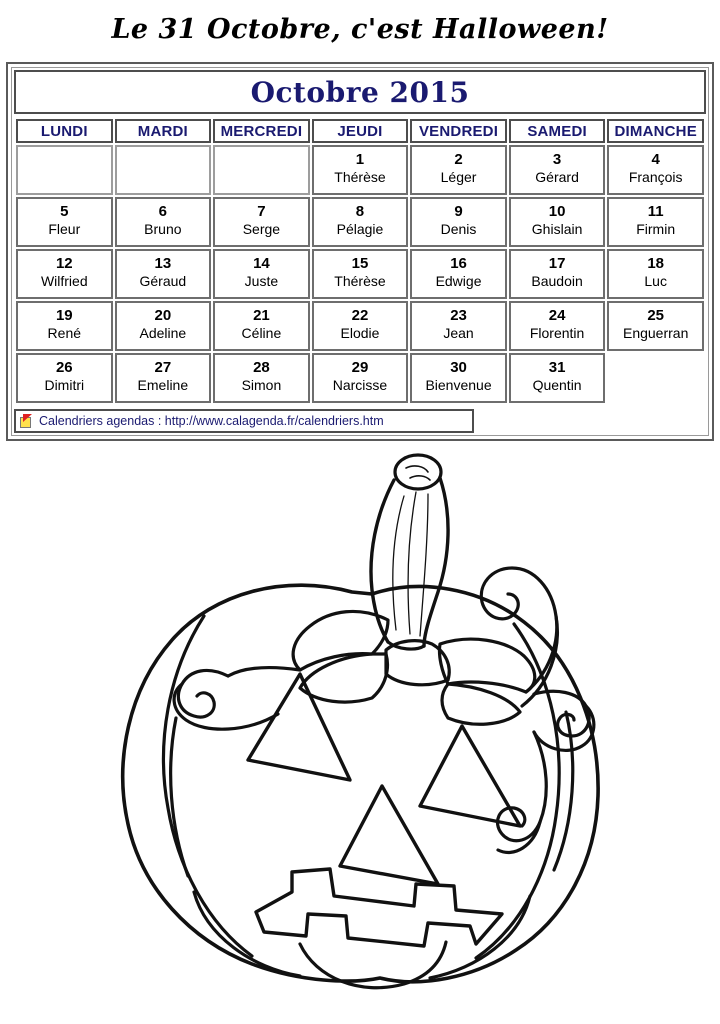 The image size is (720, 1024). Describe the element at coordinates (458, 367) in the screenshot. I see `day-number: 30` at that location.